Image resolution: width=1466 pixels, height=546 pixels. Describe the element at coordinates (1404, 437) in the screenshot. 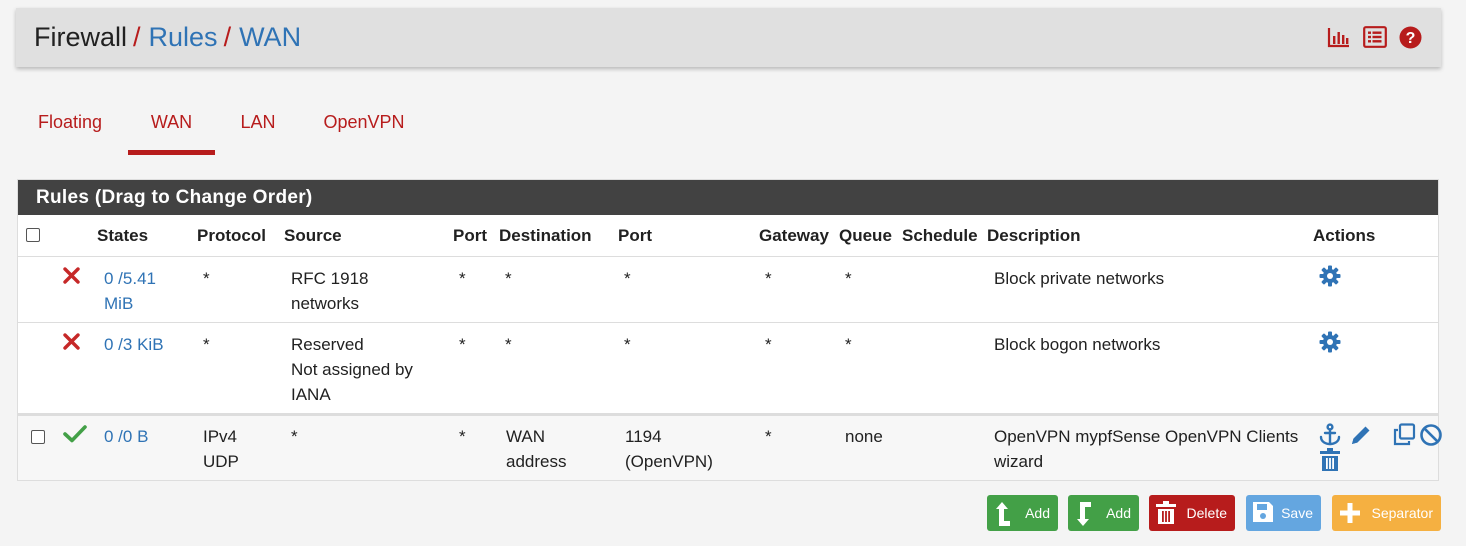

I see `copy-icon` at that location.